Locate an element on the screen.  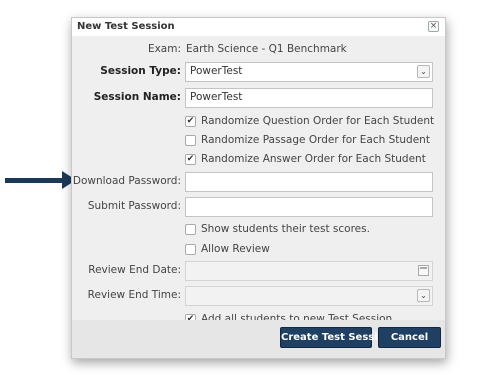
review-end-time-row: Review End Time: ⌄ is located at coordinates (258, 295).